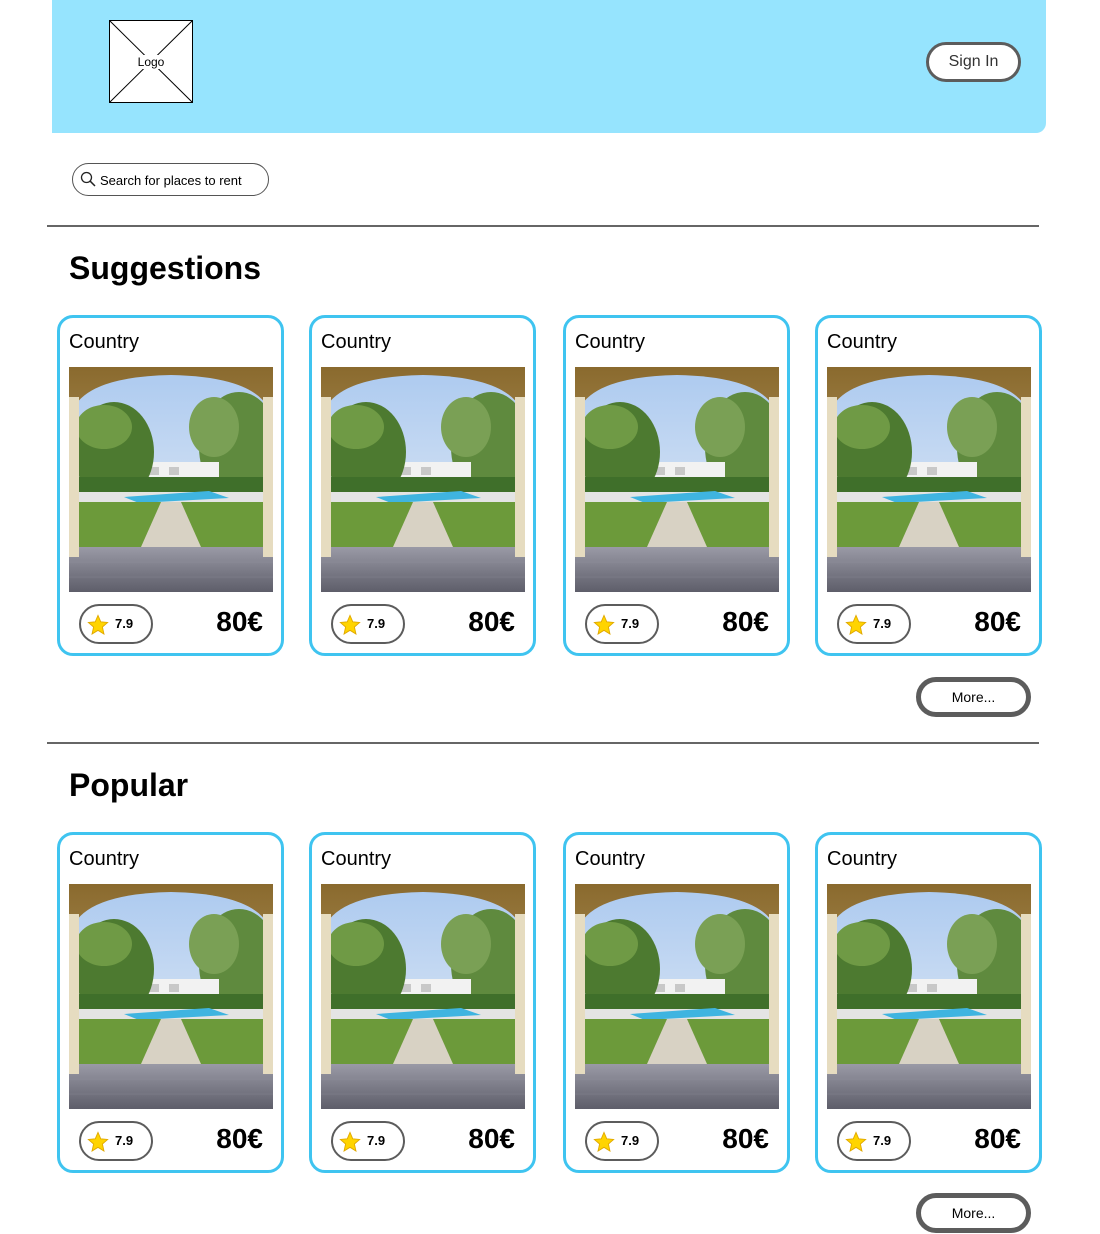 This screenshot has width=1100, height=1234. I want to click on logo: Logo, so click(151, 61).